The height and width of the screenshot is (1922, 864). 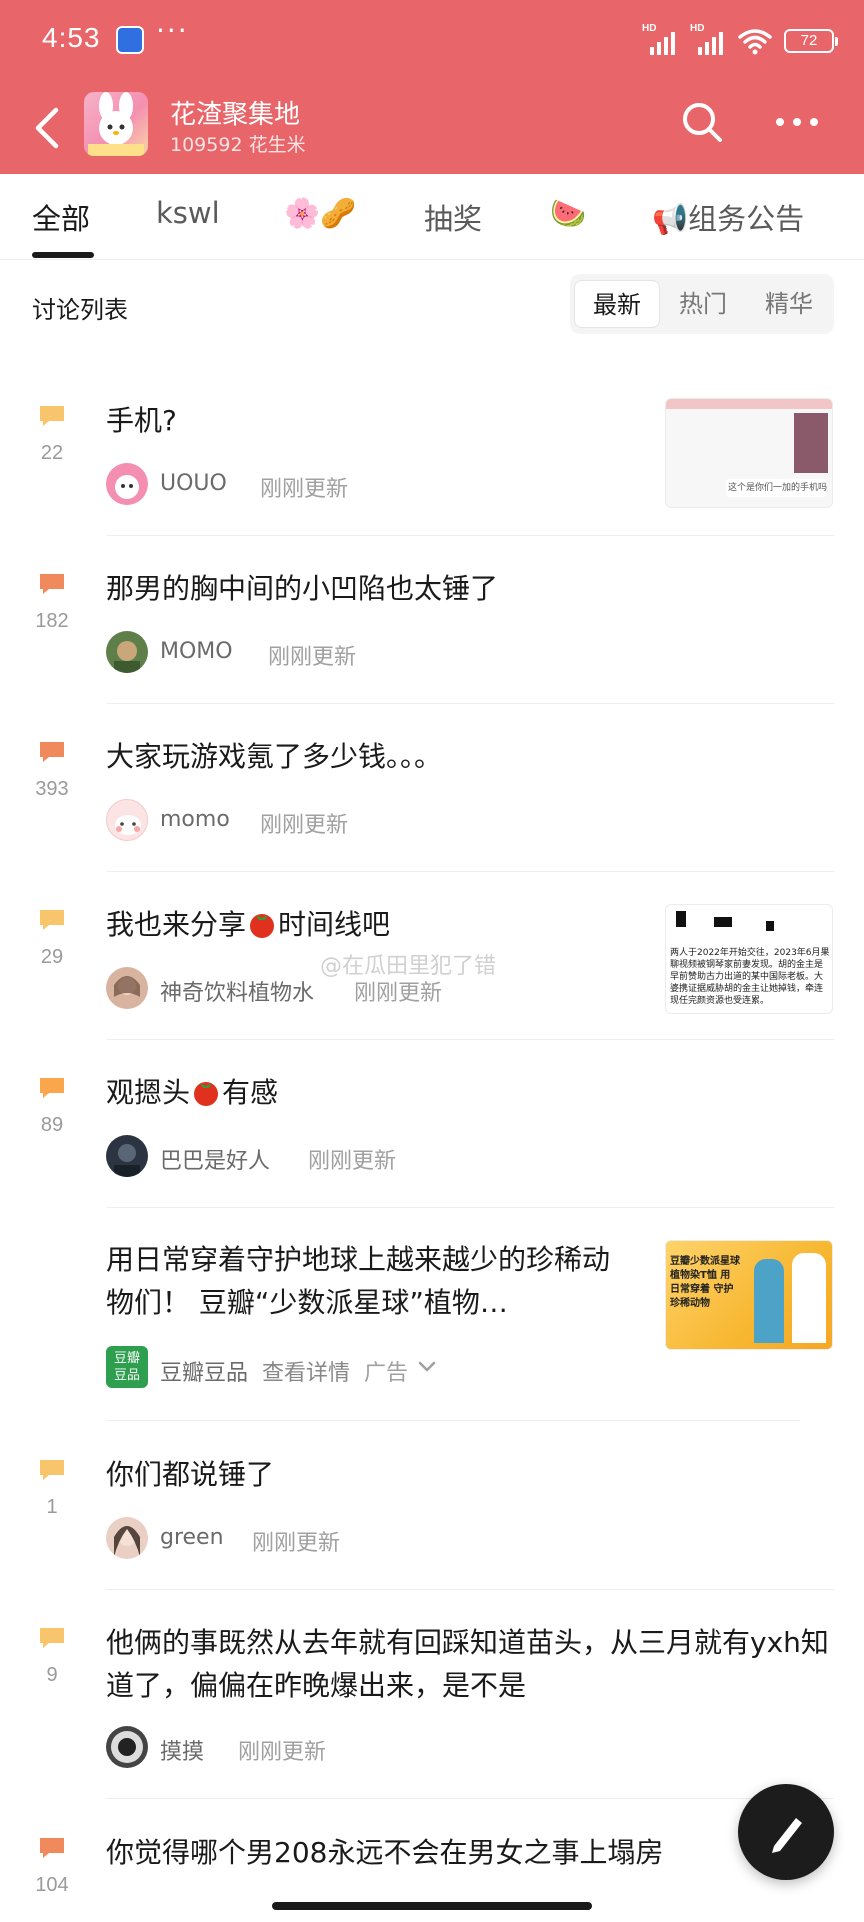 I want to click on status-bar: 4:53 ··· HD HD 72, so click(x=432, y=40).